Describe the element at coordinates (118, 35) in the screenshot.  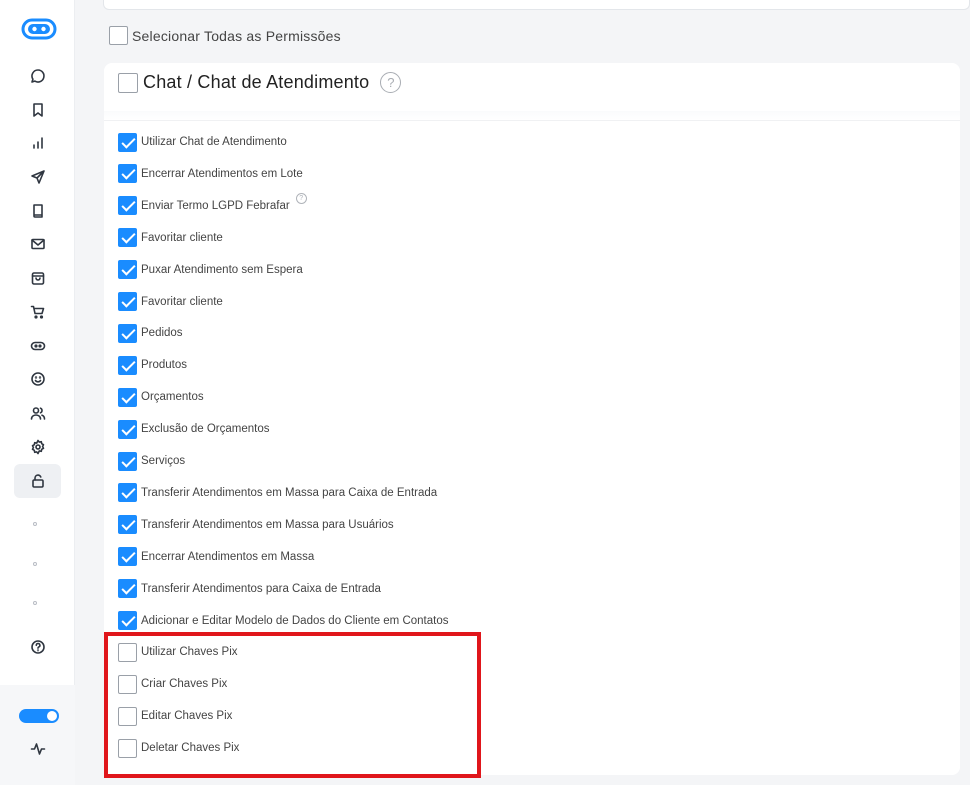
I see `select-all-checkbox` at that location.